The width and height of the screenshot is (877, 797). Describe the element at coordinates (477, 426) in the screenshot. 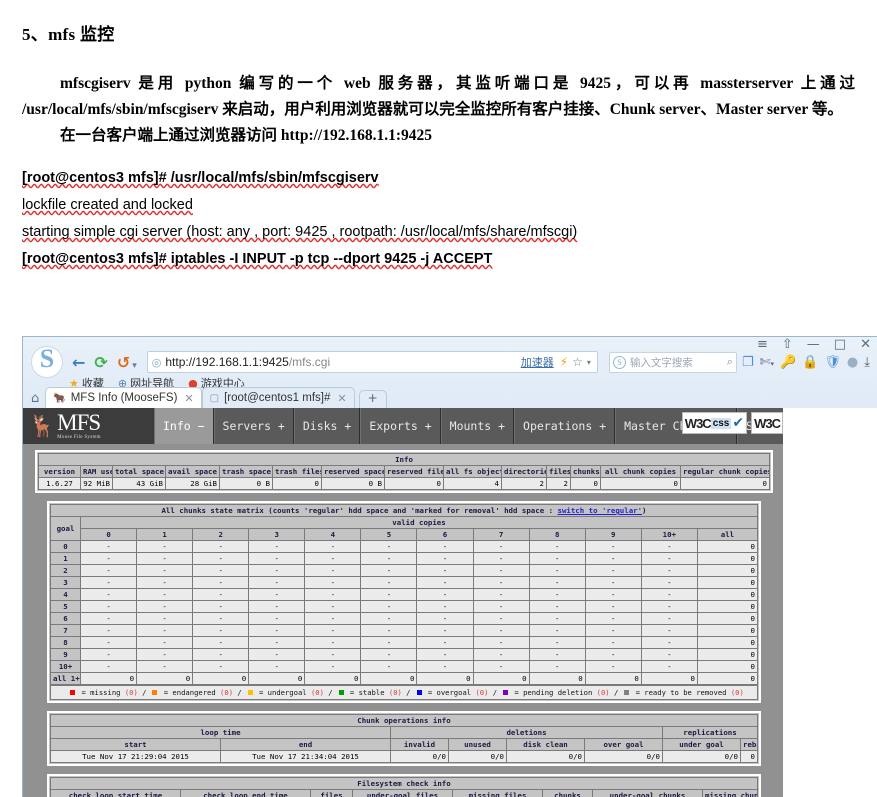

I see `nav-item-mounts: Mounts +` at that location.